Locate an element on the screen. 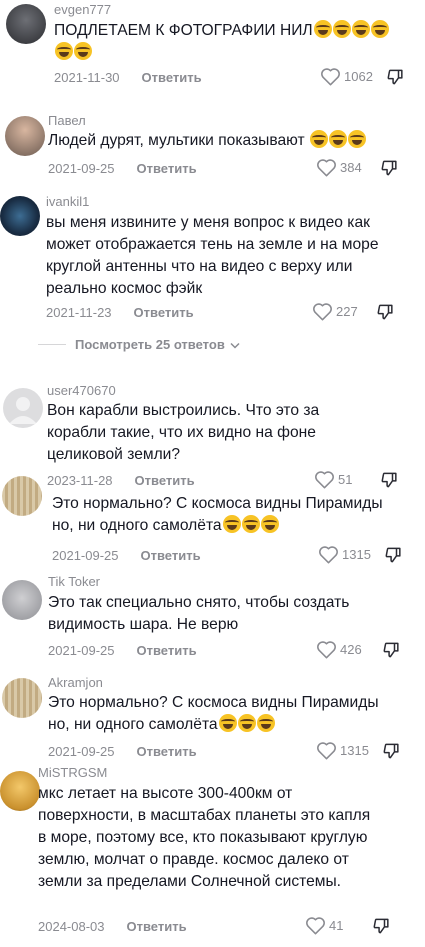 The width and height of the screenshot is (425, 947). like-button: 227 is located at coordinates (335, 311).